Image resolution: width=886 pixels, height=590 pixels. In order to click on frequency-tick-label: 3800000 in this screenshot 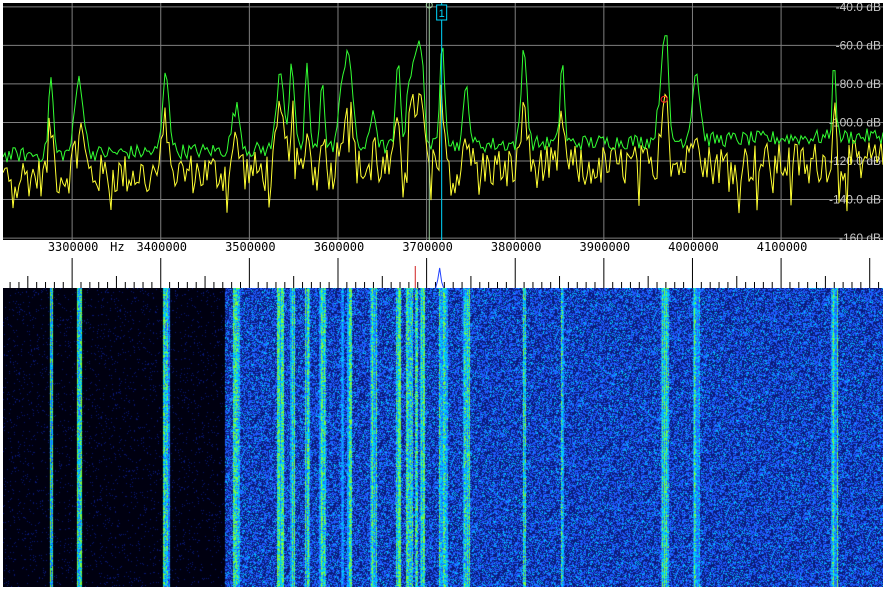, I will do `click(516, 247)`.